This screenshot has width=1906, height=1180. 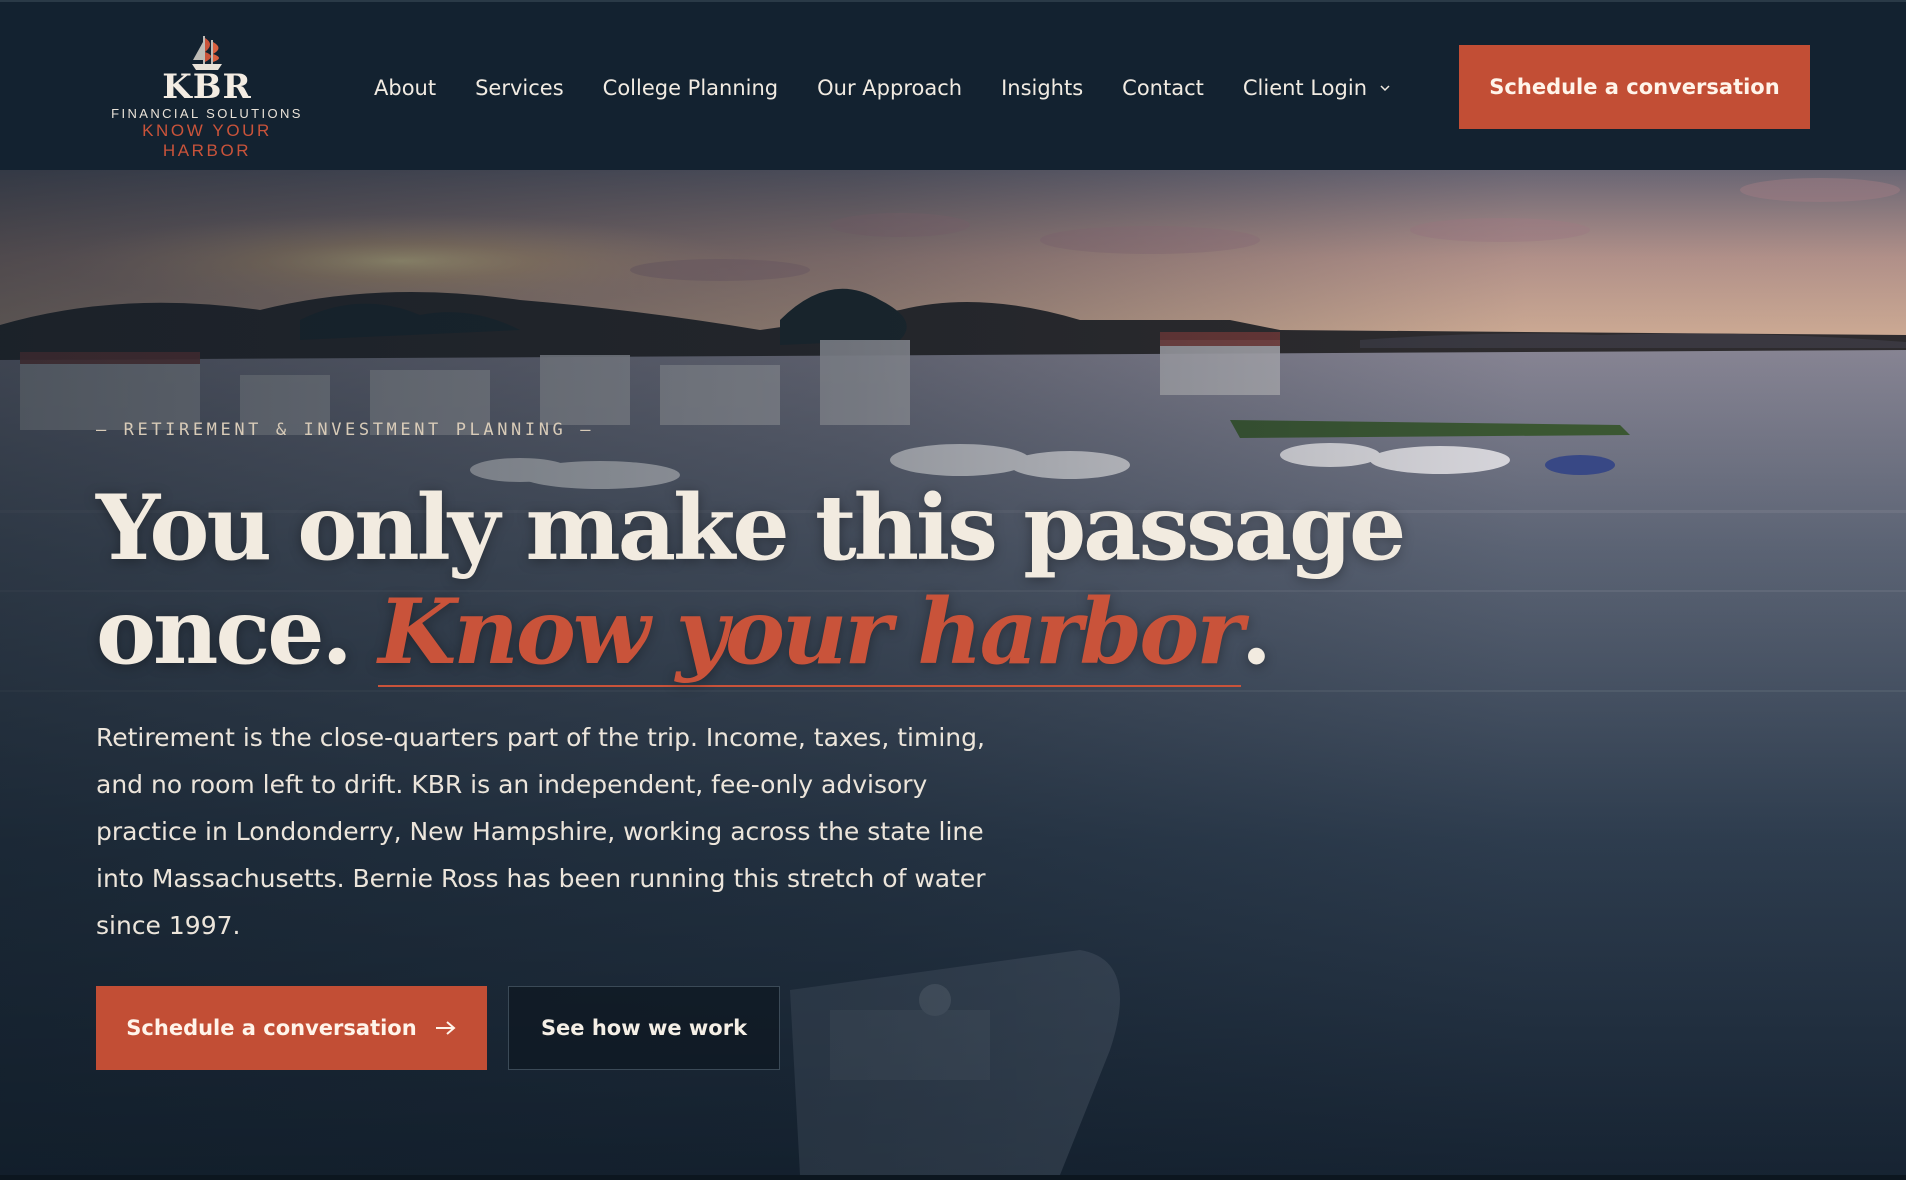 I want to click on arrow-right-icon, so click(x=445, y=1028).